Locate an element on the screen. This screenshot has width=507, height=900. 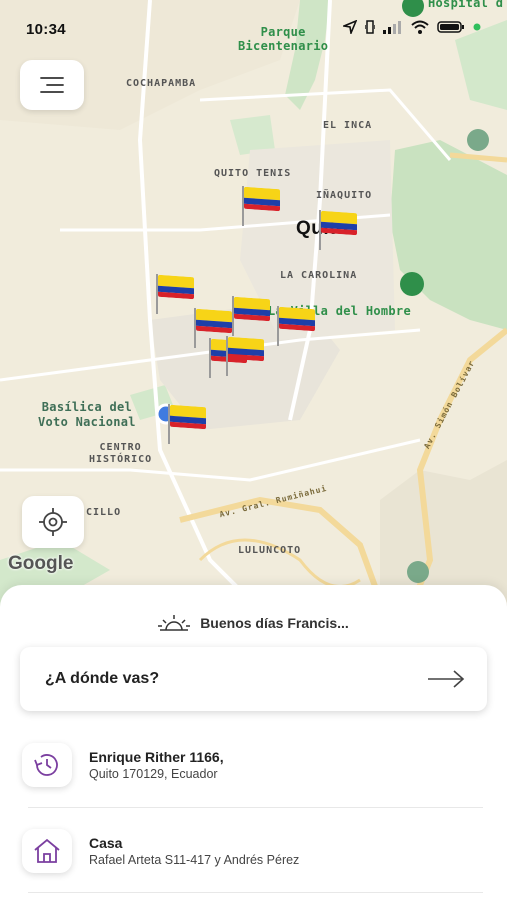
map-label-quito-tenis: QUITO TENIS is located at coordinates (253, 173).